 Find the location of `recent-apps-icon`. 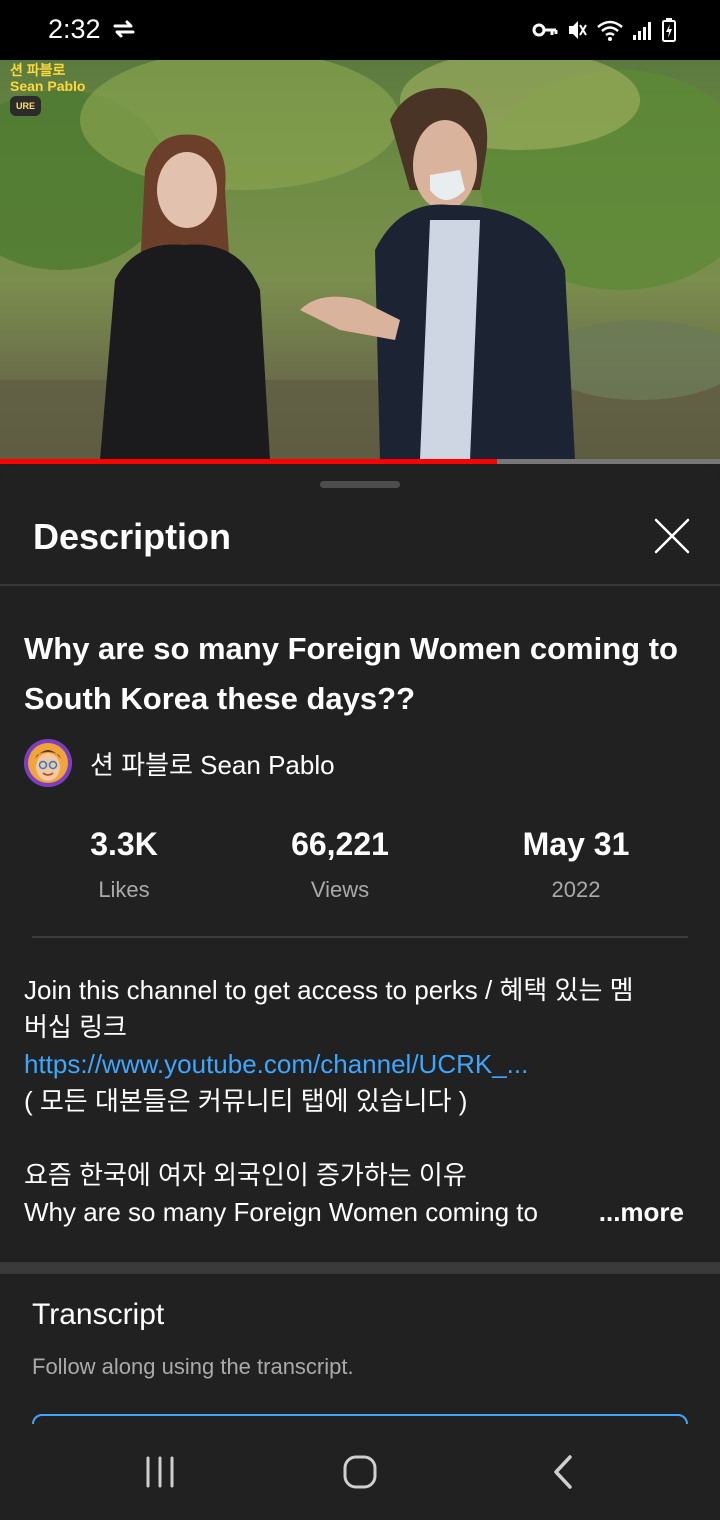

recent-apps-icon is located at coordinates (160, 1472).